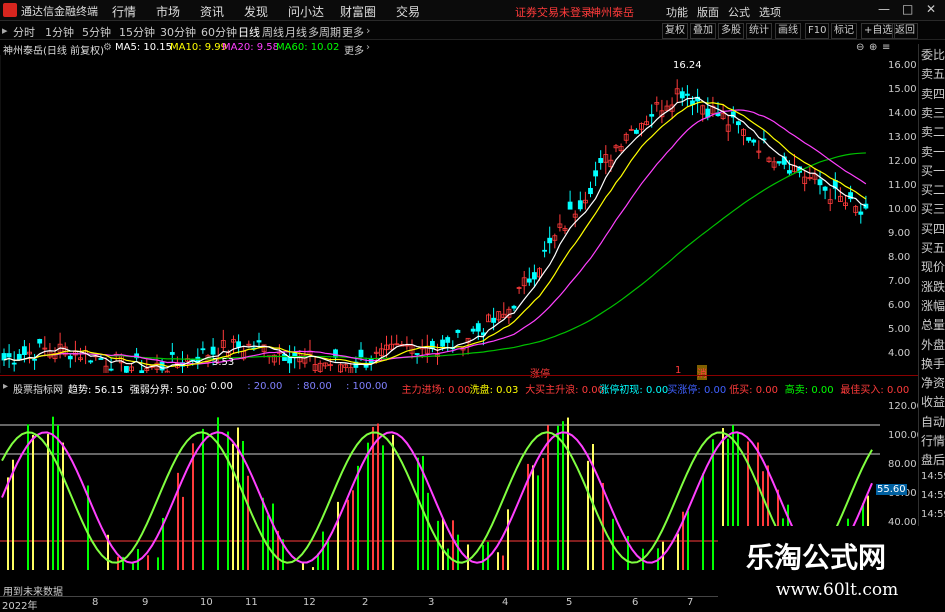 Image resolution: width=945 pixels, height=612 pixels. Describe the element at coordinates (788, 31) in the screenshot. I see `draw-line-button: 画线` at that location.